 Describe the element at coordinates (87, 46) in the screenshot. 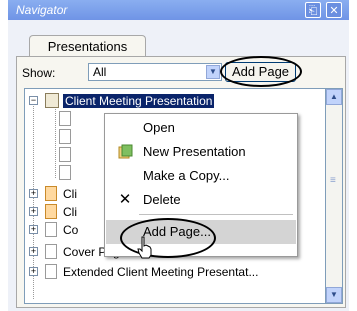

I see `tab-presentations: Presentations` at that location.